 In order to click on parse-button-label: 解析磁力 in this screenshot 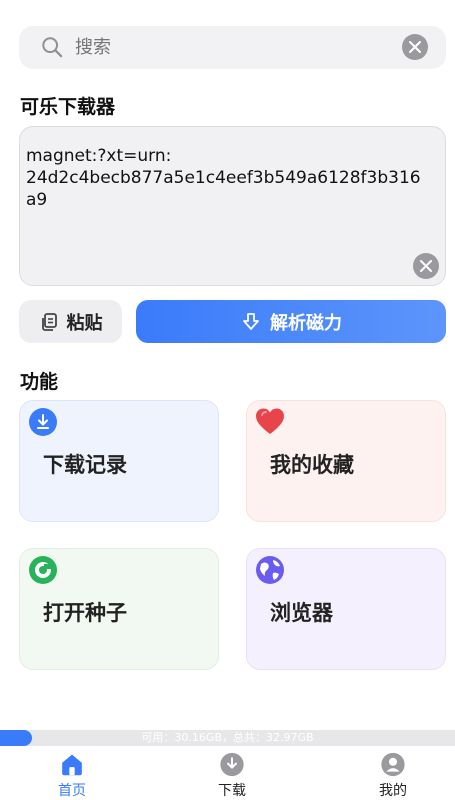, I will do `click(306, 323)`.